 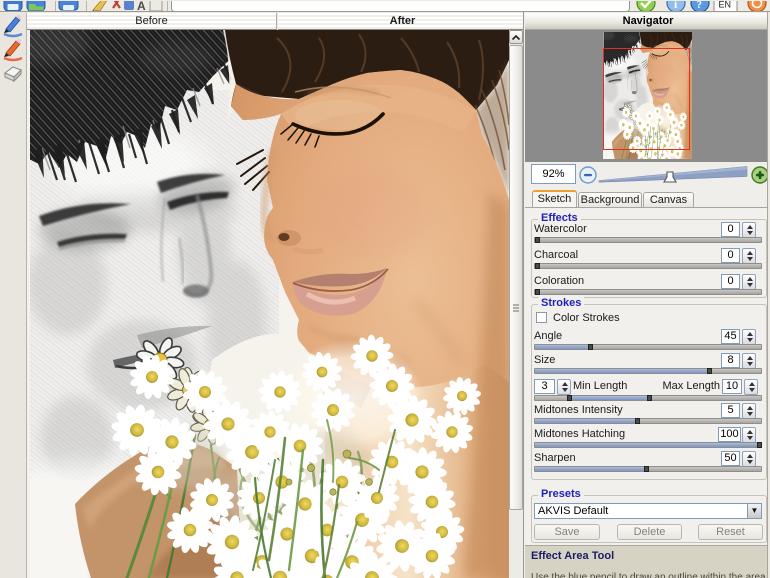 What do you see at coordinates (725, 5) in the screenshot?
I see `svg-text: EN` at bounding box center [725, 5].